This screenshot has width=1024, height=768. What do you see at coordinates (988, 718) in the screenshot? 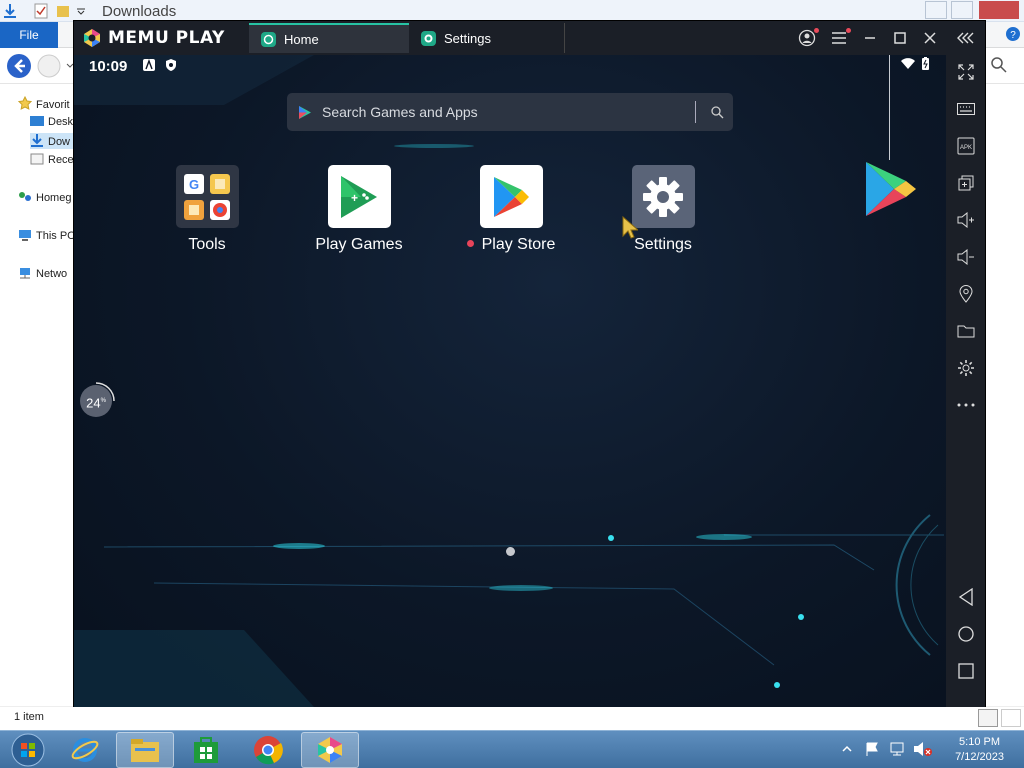
I see `details-view-button` at bounding box center [988, 718].